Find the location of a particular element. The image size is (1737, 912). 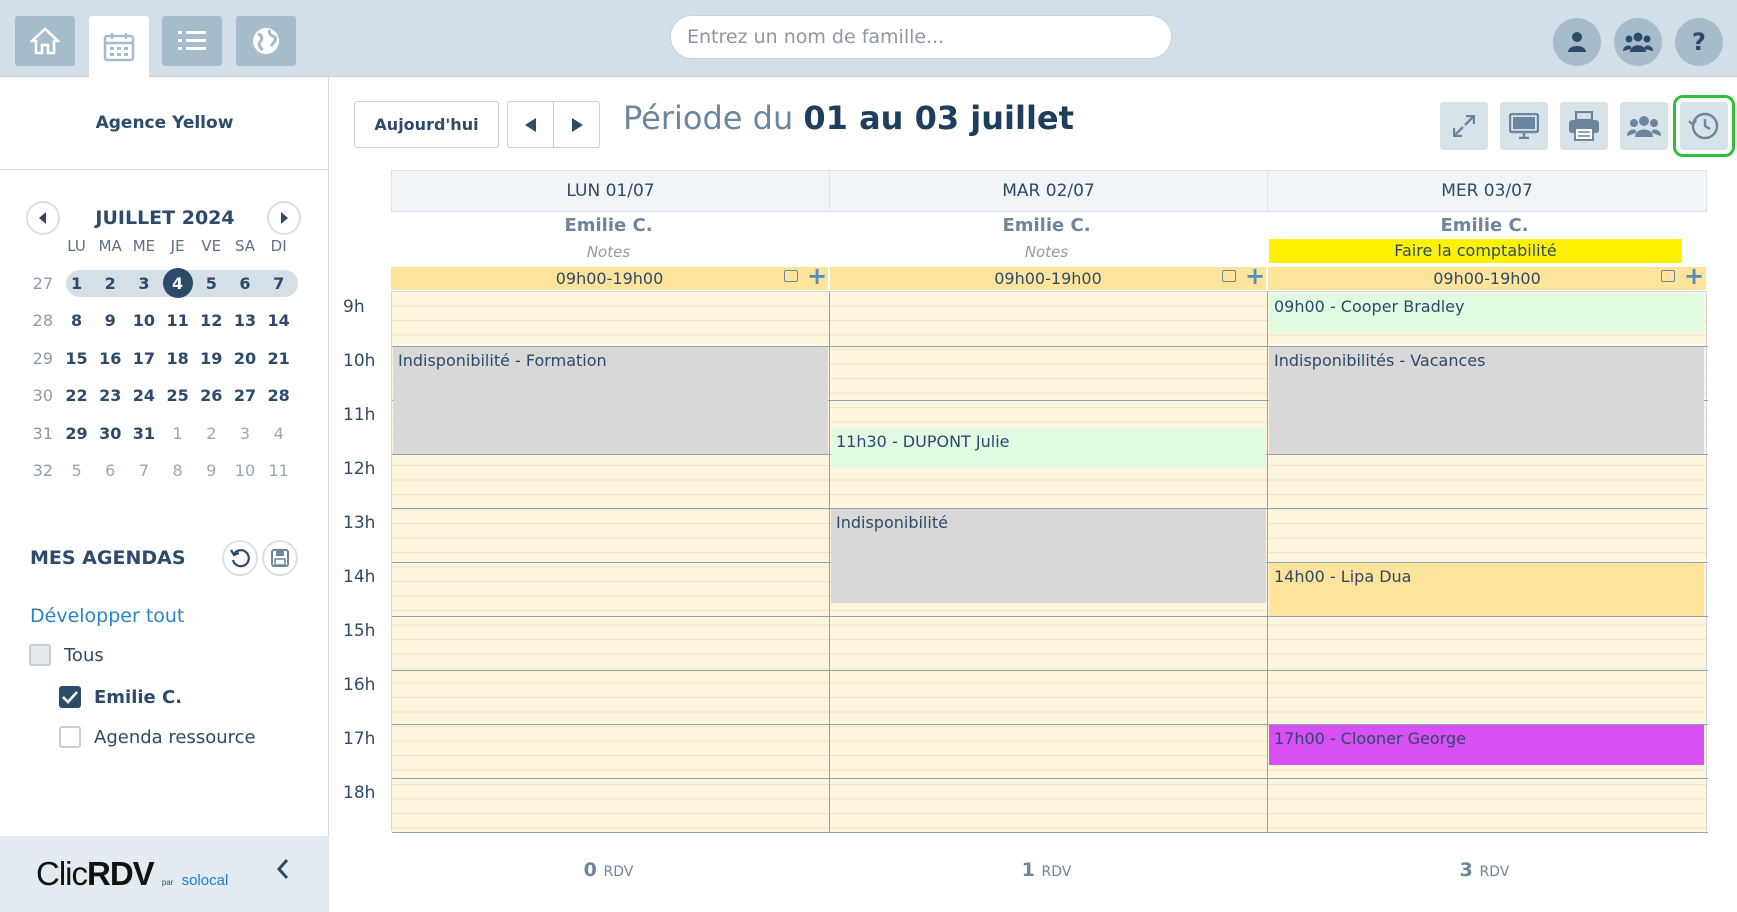

all-checkbox is located at coordinates (40, 655).